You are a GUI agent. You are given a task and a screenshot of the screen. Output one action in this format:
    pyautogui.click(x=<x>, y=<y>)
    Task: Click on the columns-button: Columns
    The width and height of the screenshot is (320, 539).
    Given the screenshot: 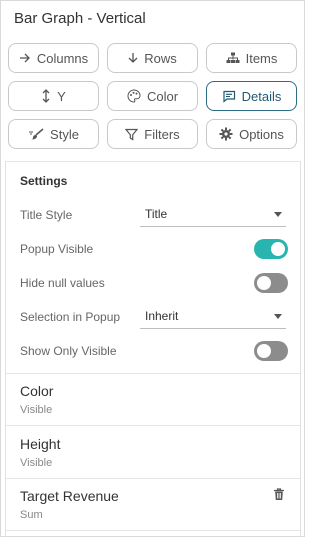 What is the action you would take?
    pyautogui.click(x=53, y=58)
    